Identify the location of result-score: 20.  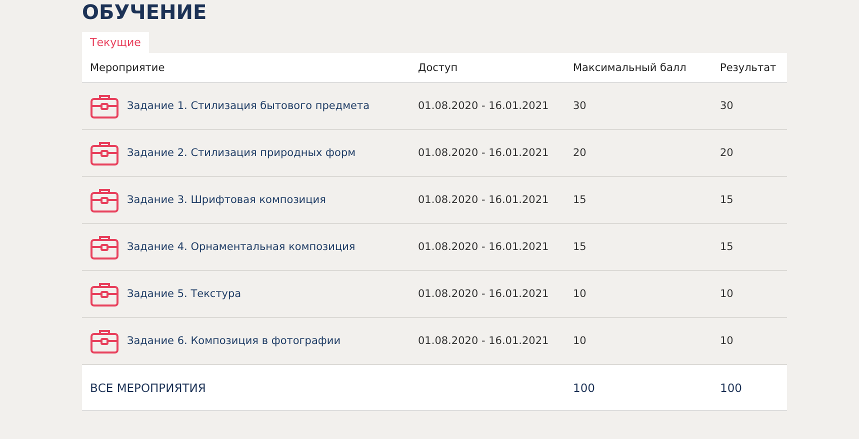
(727, 153).